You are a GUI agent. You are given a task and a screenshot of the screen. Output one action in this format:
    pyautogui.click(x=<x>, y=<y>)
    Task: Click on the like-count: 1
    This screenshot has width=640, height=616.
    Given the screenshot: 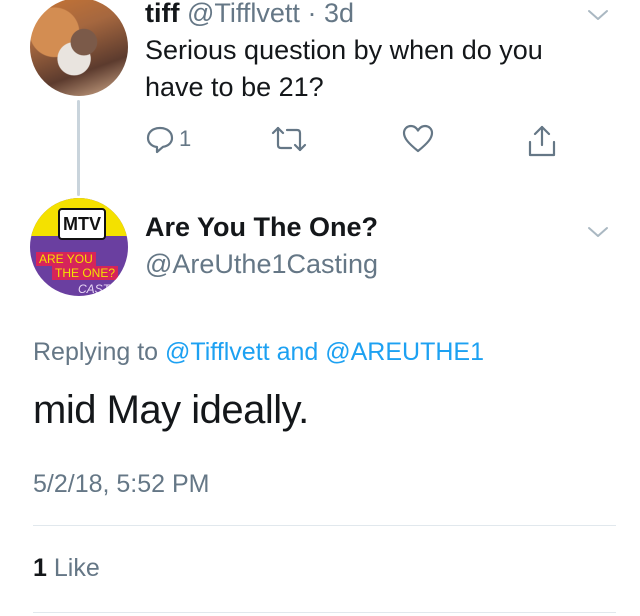 What is the action you would take?
    pyautogui.click(x=40, y=568)
    